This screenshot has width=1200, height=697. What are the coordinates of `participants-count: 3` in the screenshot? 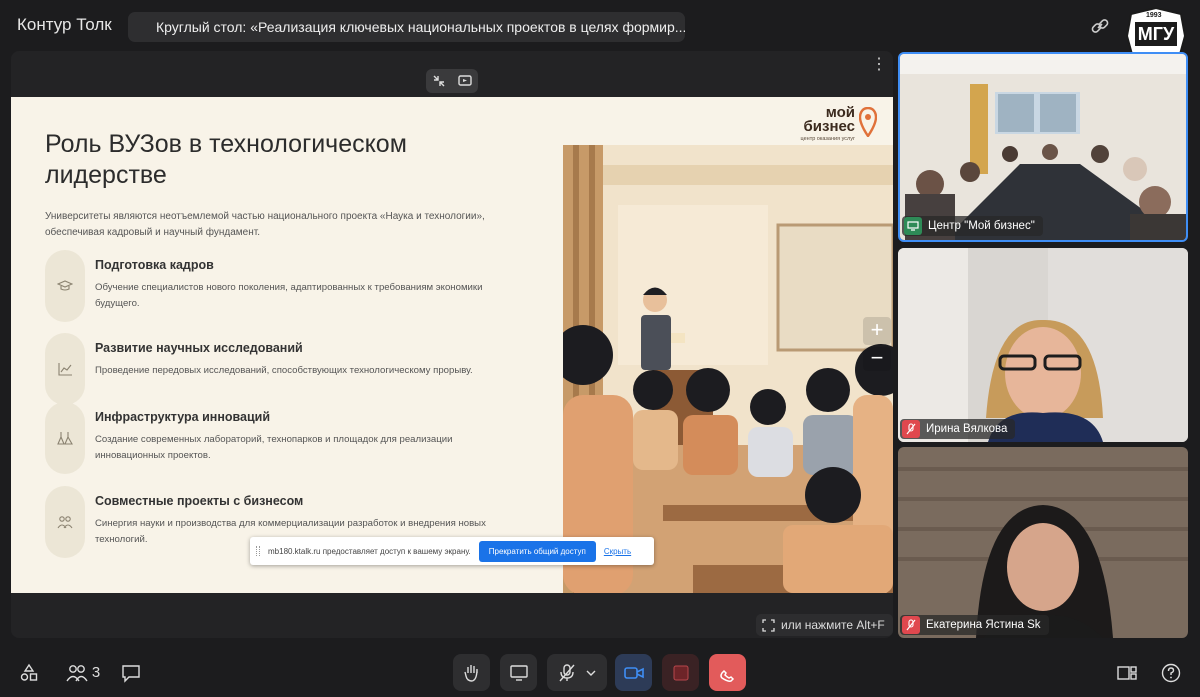 It's located at (96, 672).